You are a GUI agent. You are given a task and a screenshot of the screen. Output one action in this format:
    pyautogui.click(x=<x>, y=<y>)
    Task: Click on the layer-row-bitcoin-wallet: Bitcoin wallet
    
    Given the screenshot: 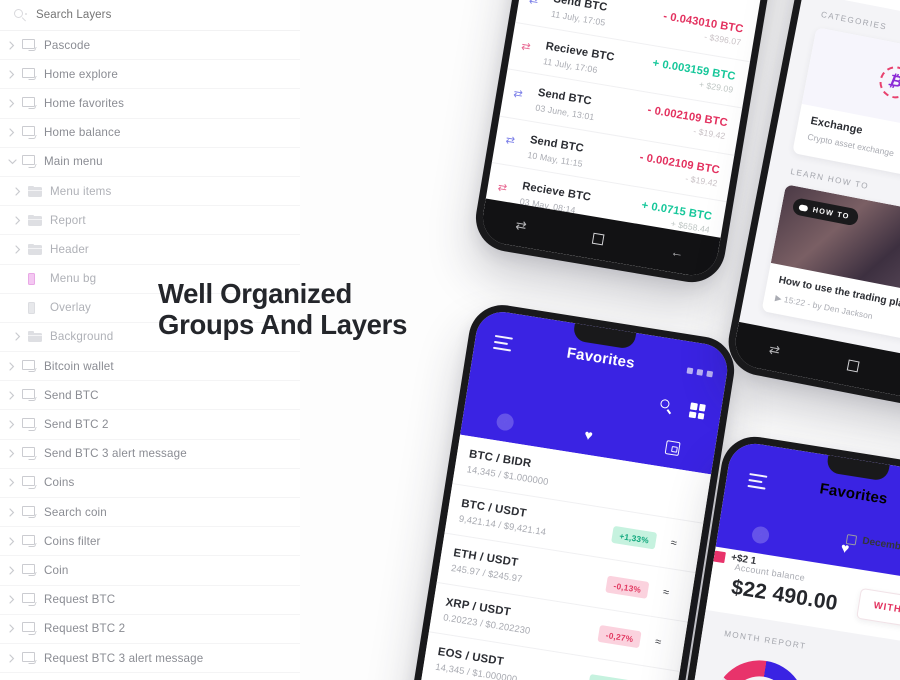 What is the action you would take?
    pyautogui.click(x=150, y=367)
    